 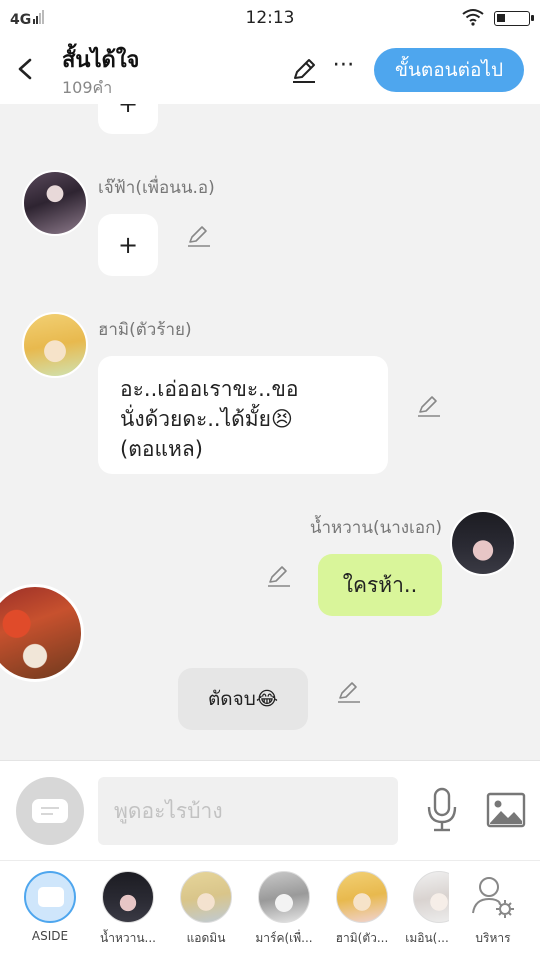 I want to click on speaker-name: น้ำหวาน(นางเอก), so click(x=375, y=528).